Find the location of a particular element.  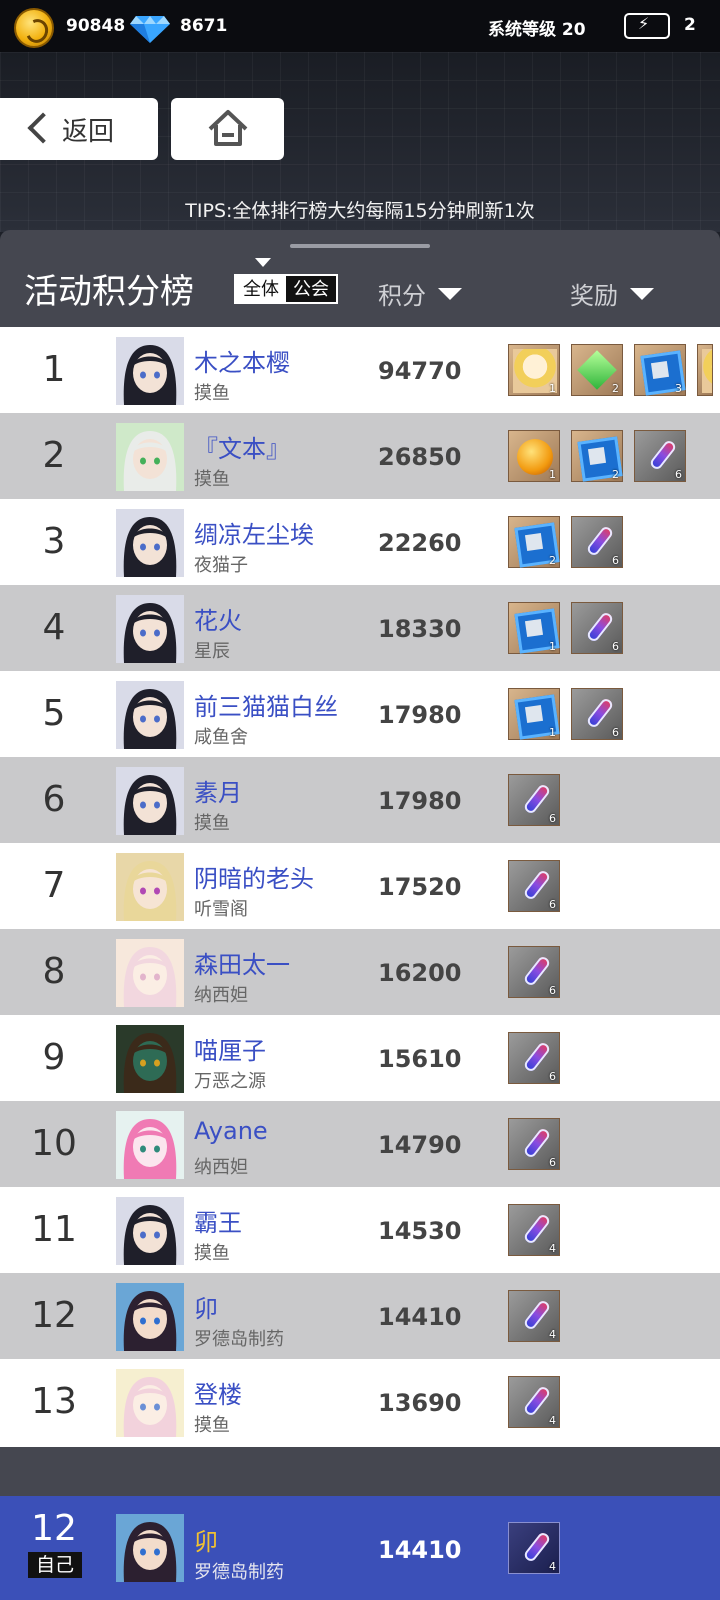

self-tag: 自己 is located at coordinates (55, 1565).